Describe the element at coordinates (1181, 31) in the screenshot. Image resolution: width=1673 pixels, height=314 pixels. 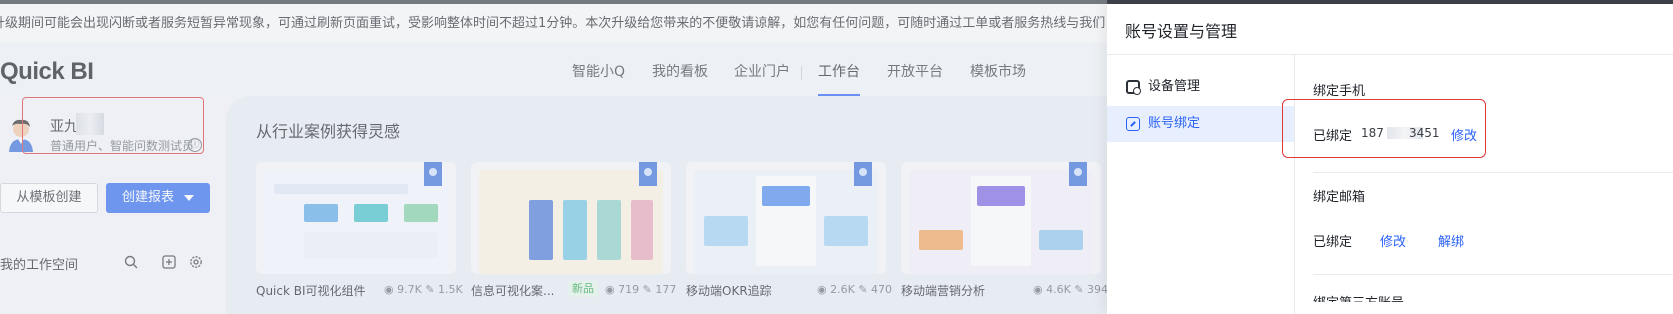
I see `drawer-title: 账号设置与管理` at that location.